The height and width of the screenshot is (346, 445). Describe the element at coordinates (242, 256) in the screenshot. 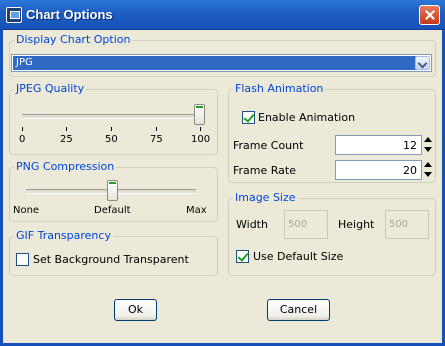

I see `use-default-size-checkbox` at that location.